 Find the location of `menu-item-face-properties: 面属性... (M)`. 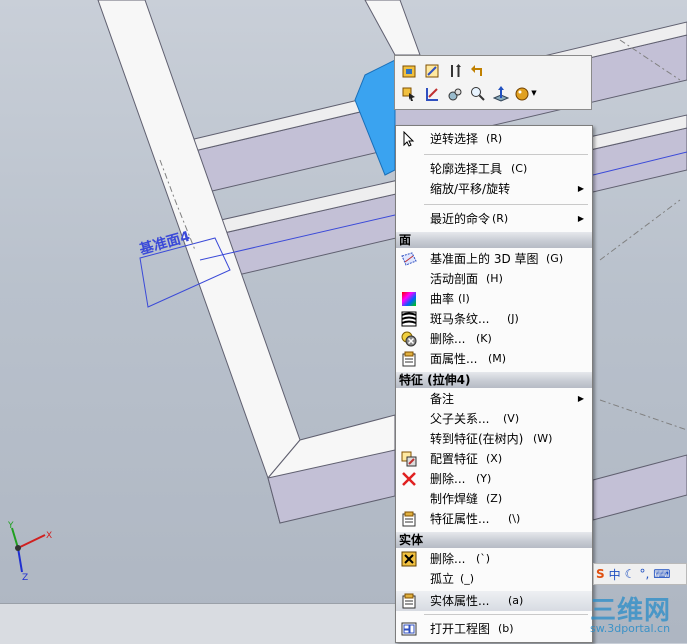

menu-item-face-properties: 面属性... (M) is located at coordinates (494, 359).